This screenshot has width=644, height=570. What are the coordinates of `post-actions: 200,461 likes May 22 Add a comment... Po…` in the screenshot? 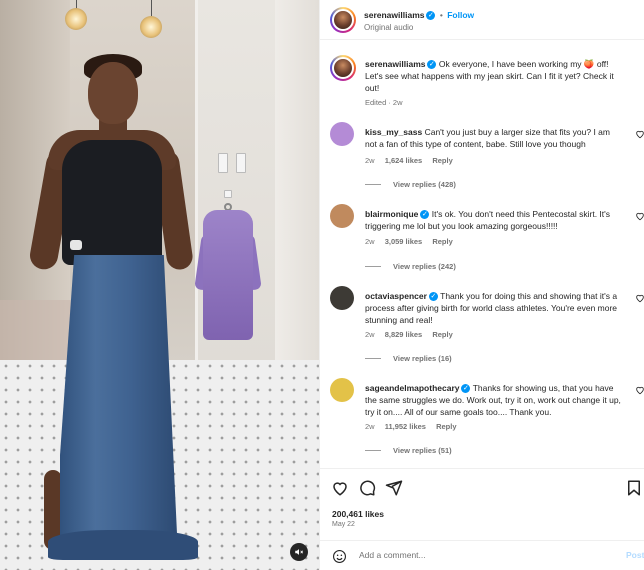 It's located at (482, 518).